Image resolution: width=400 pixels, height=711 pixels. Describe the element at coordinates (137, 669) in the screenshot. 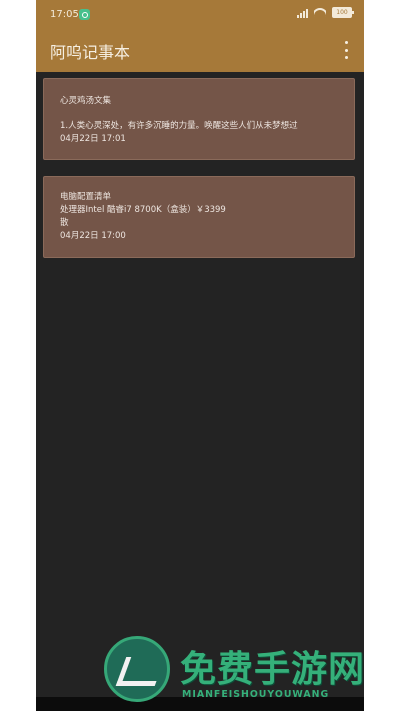

I see `watermark-logo-icon` at that location.